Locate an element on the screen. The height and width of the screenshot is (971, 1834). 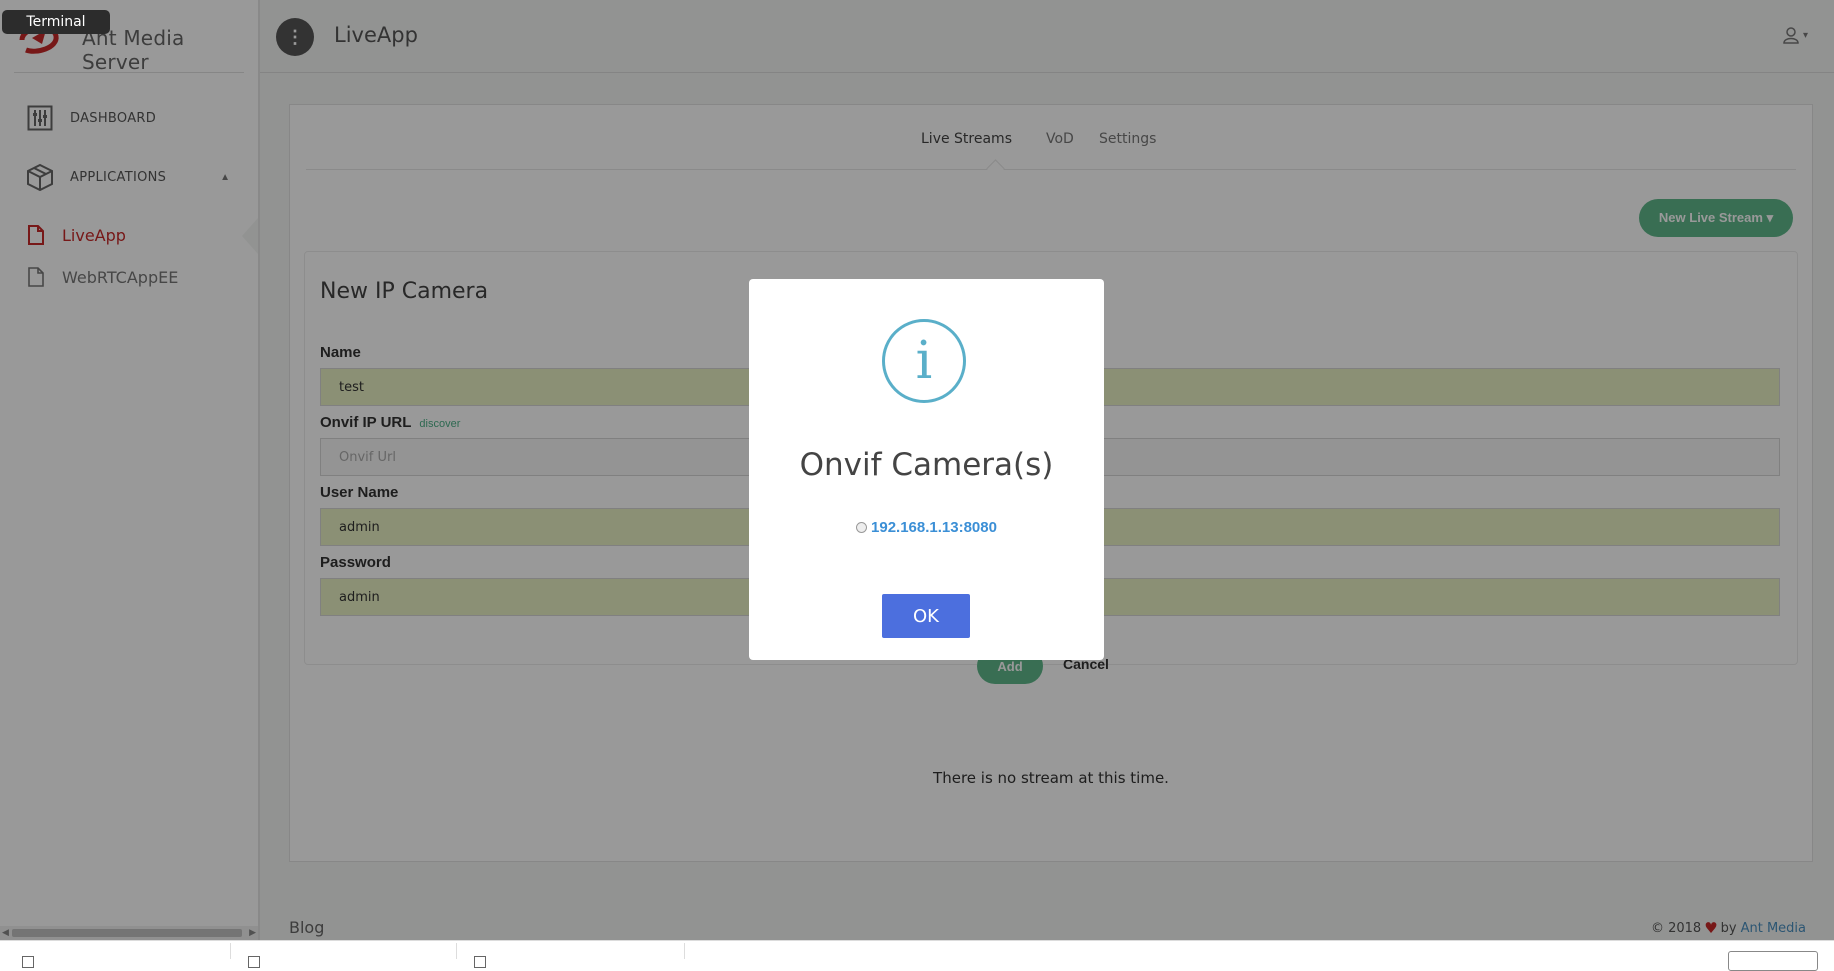
dialog-title: Onvif Camera(s) is located at coordinates (926, 465).